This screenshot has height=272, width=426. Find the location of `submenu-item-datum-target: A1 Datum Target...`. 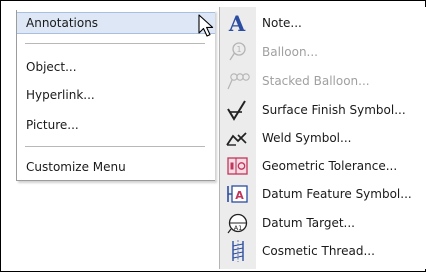

submenu-item-datum-target: A1 Datum Target... is located at coordinates (323, 223).